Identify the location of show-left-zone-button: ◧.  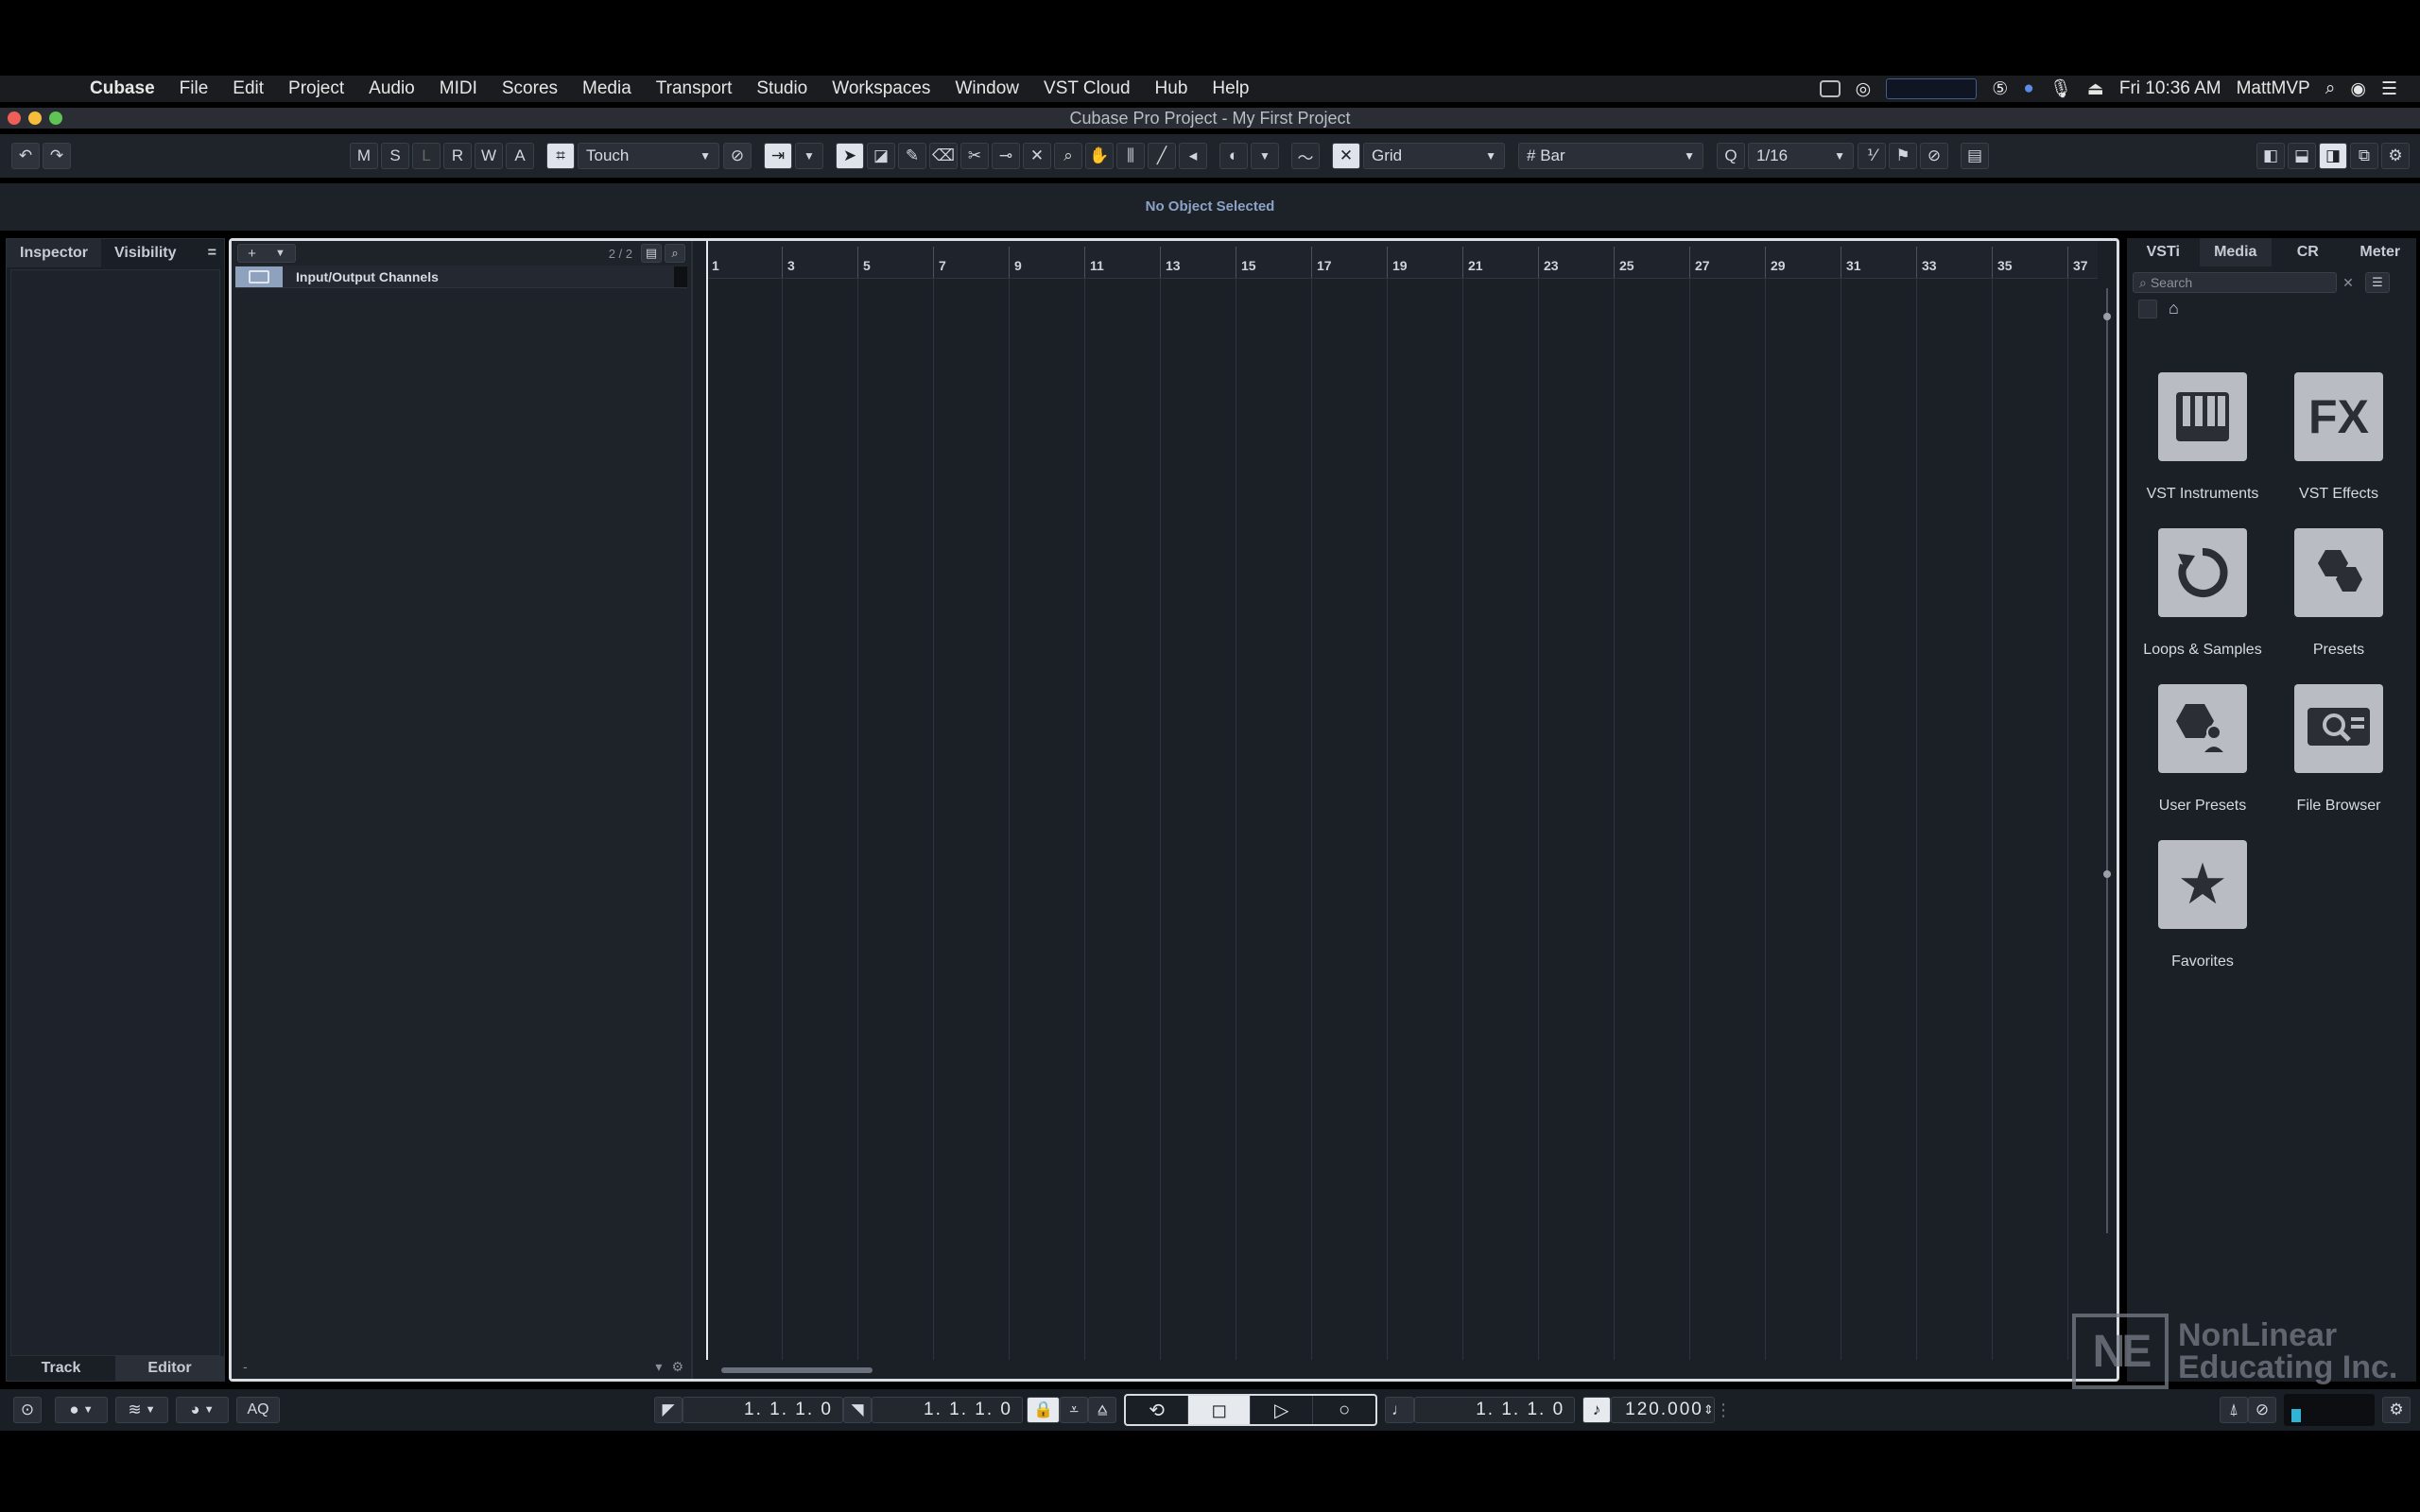
(2270, 156).